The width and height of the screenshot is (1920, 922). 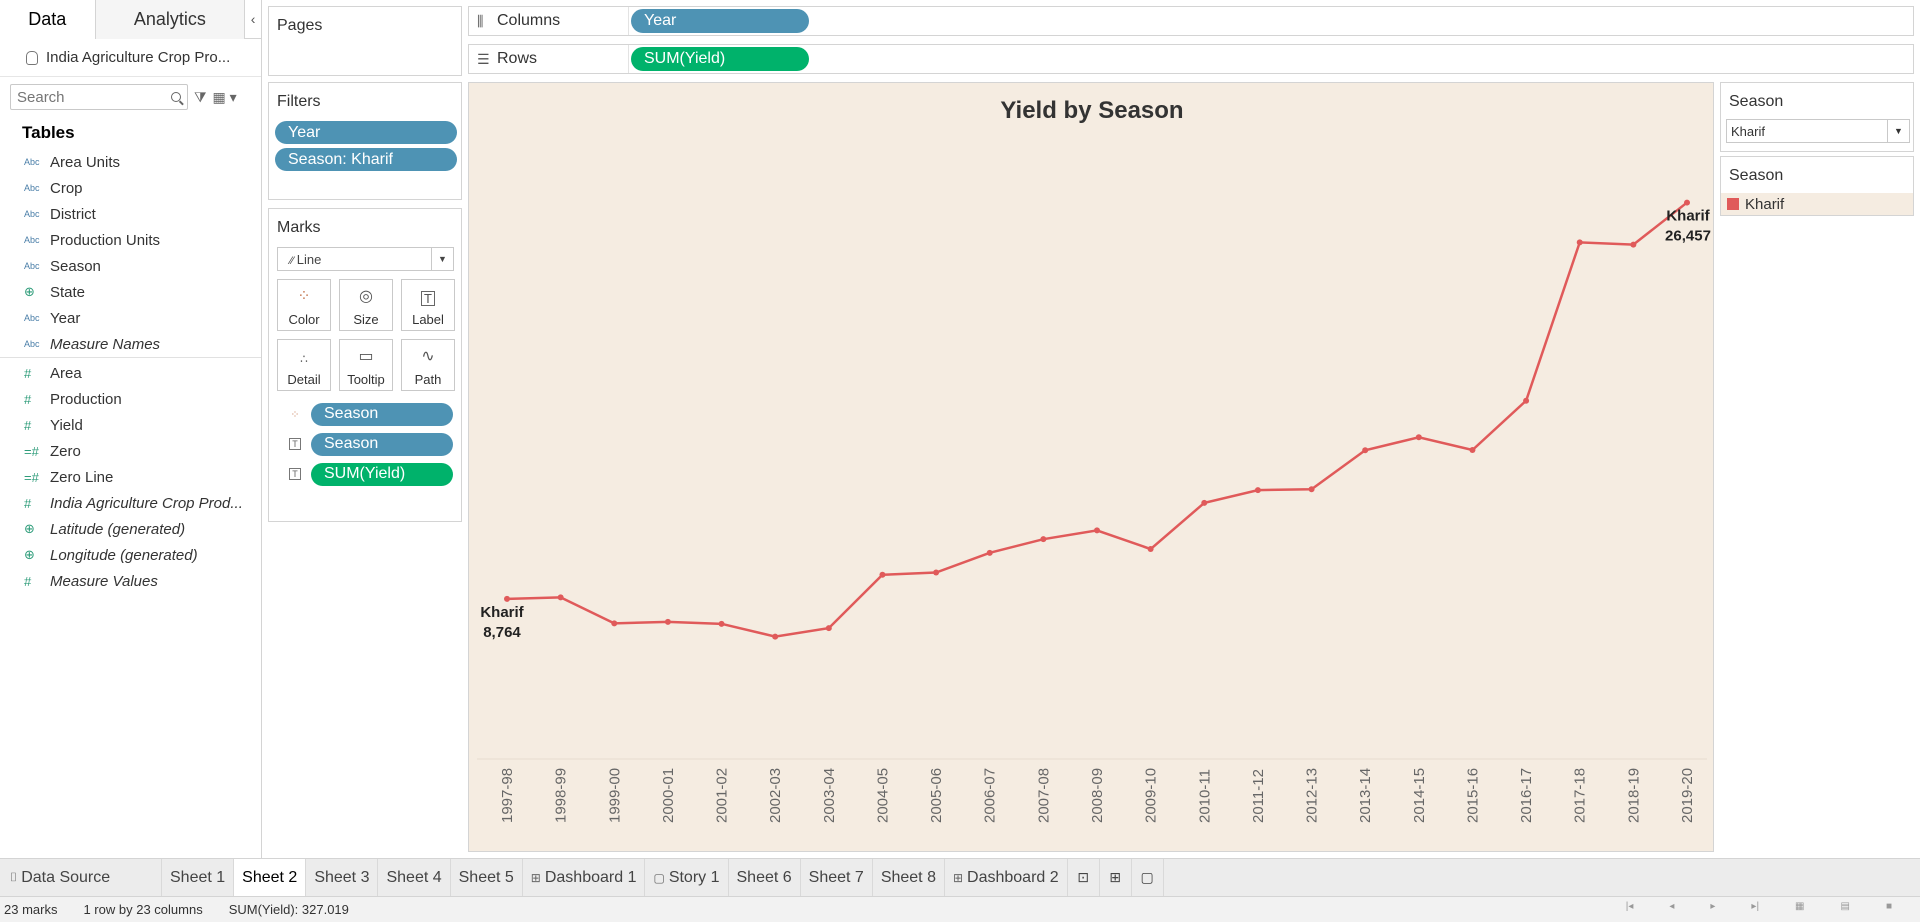 What do you see at coordinates (225, 97) in the screenshot?
I see `view-options-icon: ▦ ▾` at bounding box center [225, 97].